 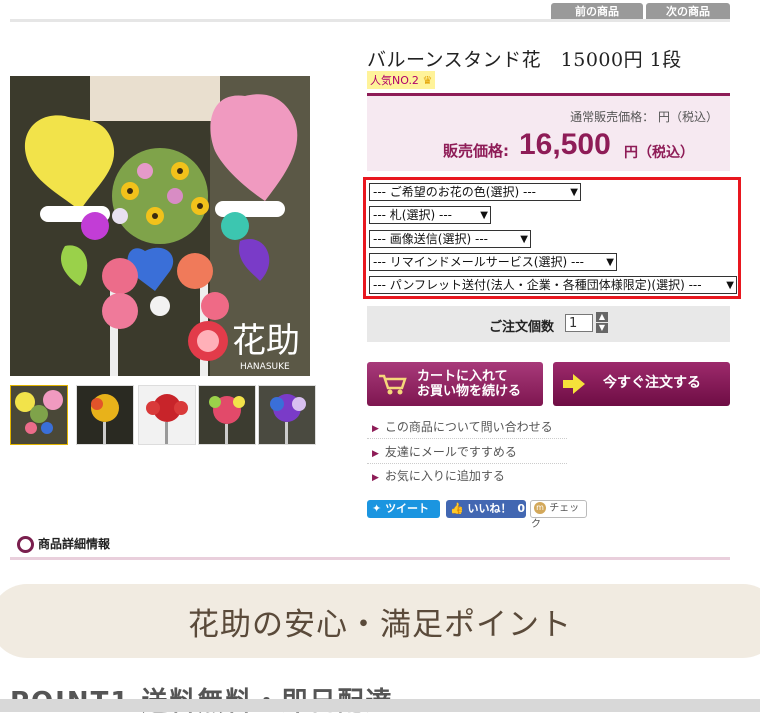 I want to click on add-to-cart-line1: カートに入れて, so click(x=462, y=376).